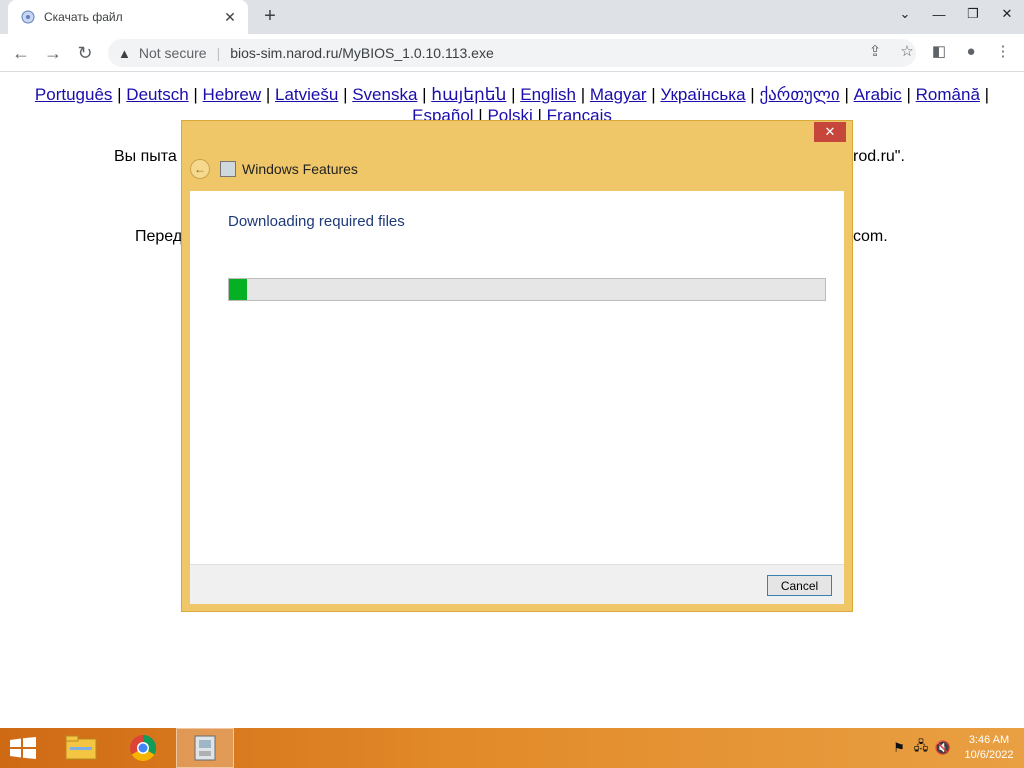 This screenshot has width=1024, height=768. What do you see at coordinates (939, 14) in the screenshot?
I see `minimize-icon: —` at bounding box center [939, 14].